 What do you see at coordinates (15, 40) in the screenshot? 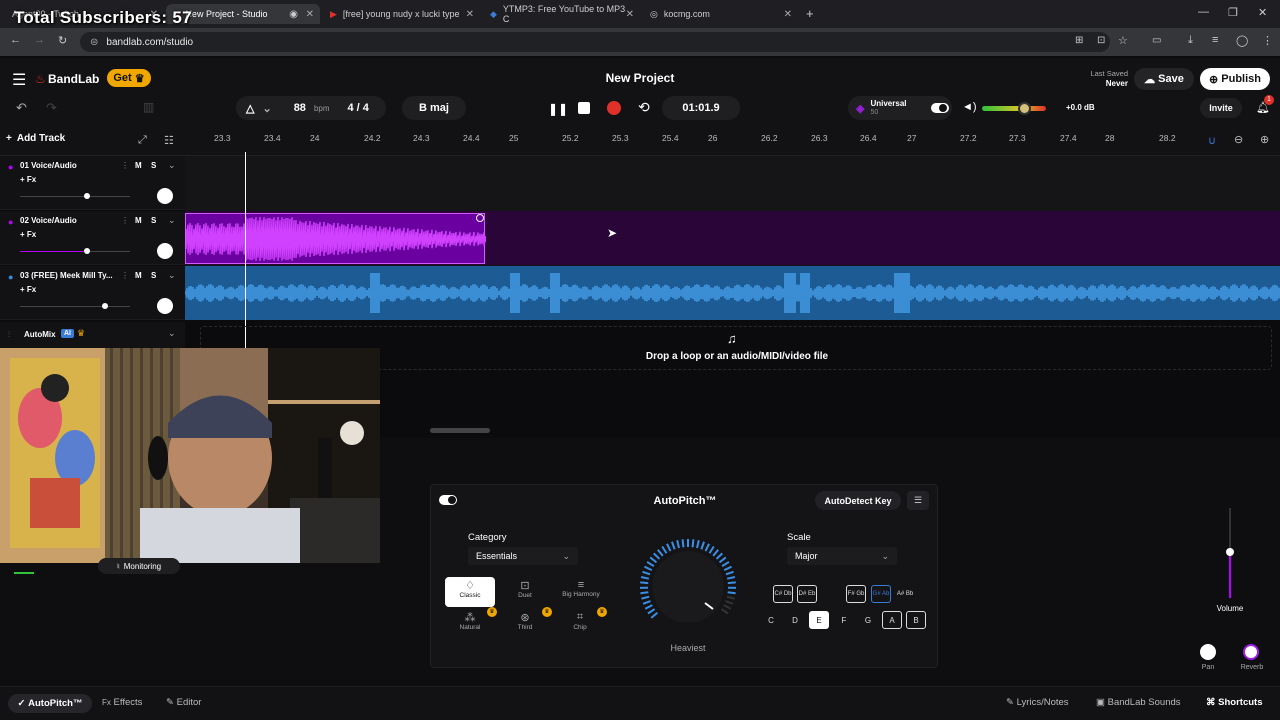
I see `back-icon: ←` at bounding box center [15, 40].